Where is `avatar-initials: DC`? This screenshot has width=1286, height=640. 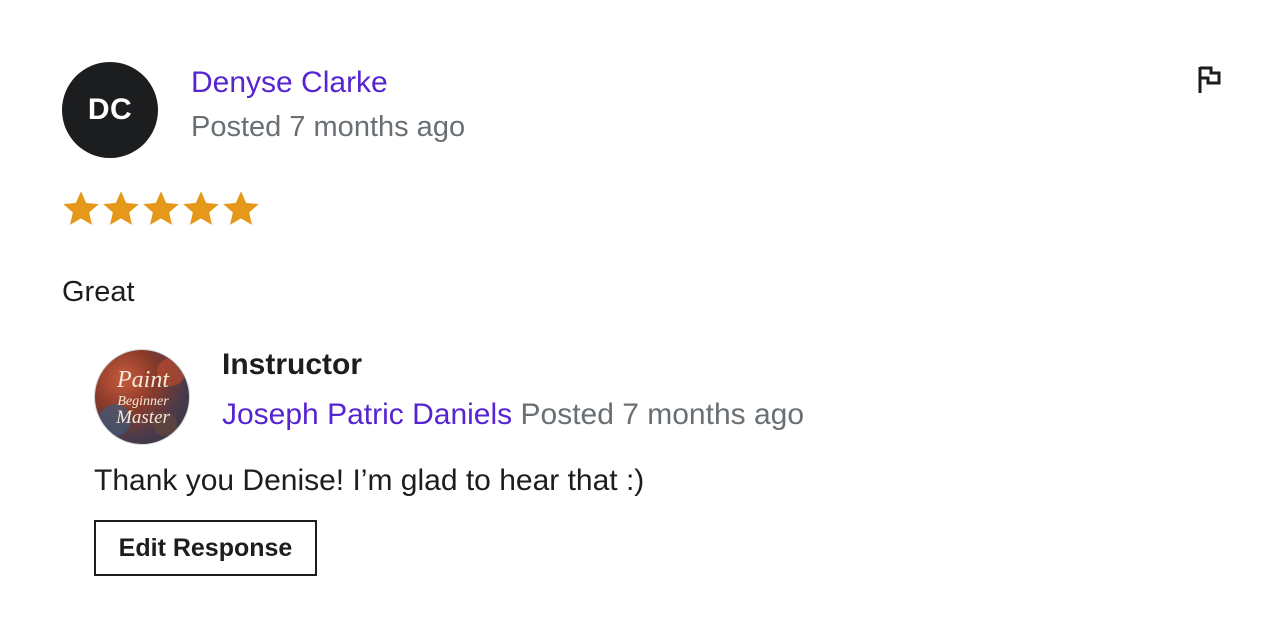 avatar-initials: DC is located at coordinates (110, 109).